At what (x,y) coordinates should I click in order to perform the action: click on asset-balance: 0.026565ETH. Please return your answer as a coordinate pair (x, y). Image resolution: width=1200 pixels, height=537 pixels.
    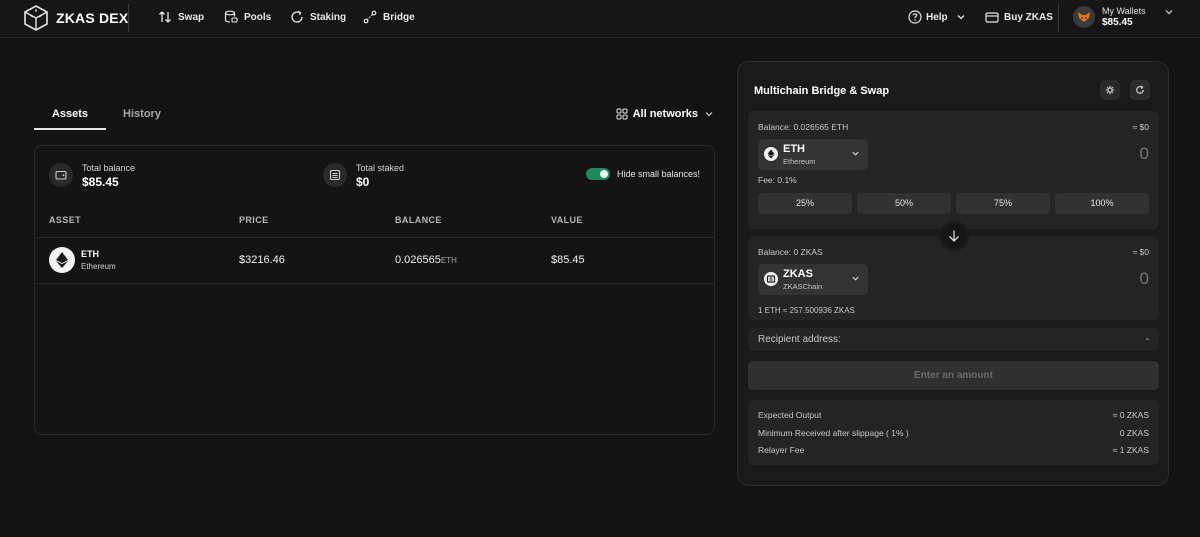
    Looking at the image, I should click on (426, 260).